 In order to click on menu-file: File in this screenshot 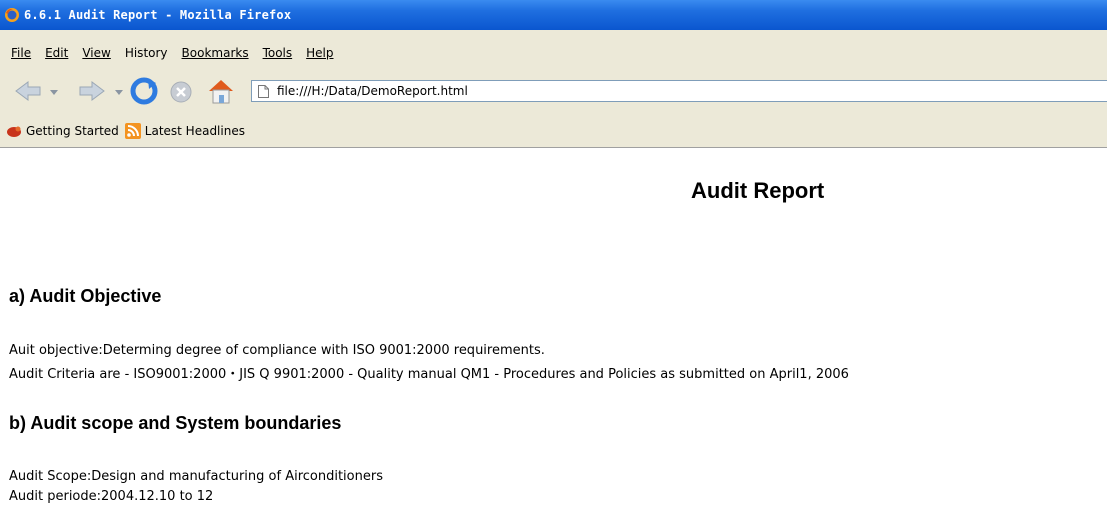, I will do `click(21, 53)`.